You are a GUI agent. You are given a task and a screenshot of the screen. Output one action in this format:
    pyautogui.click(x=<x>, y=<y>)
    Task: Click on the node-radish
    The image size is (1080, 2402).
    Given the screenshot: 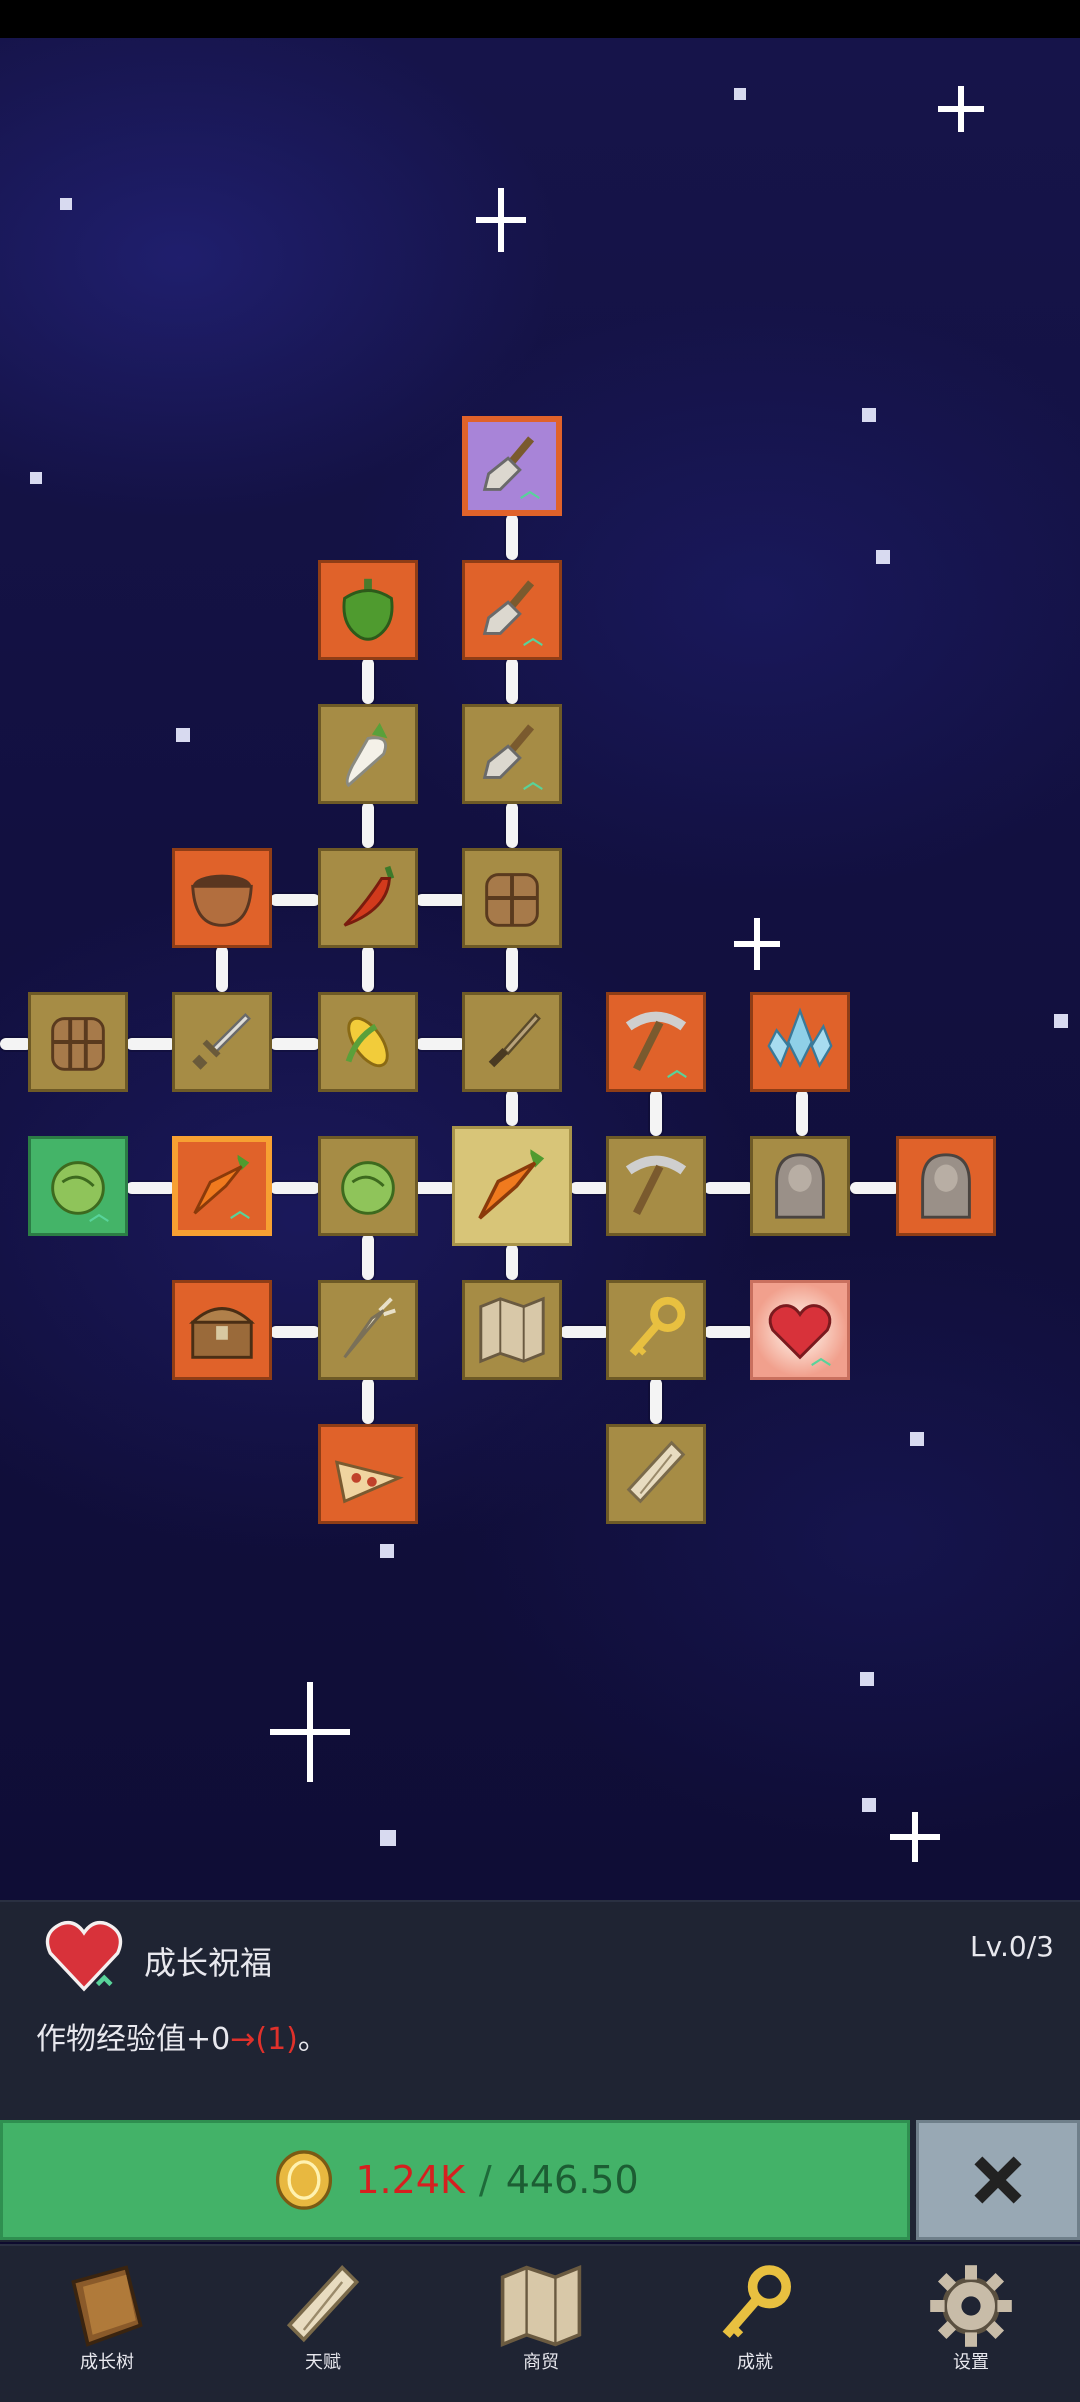 What is the action you would take?
    pyautogui.click(x=368, y=754)
    